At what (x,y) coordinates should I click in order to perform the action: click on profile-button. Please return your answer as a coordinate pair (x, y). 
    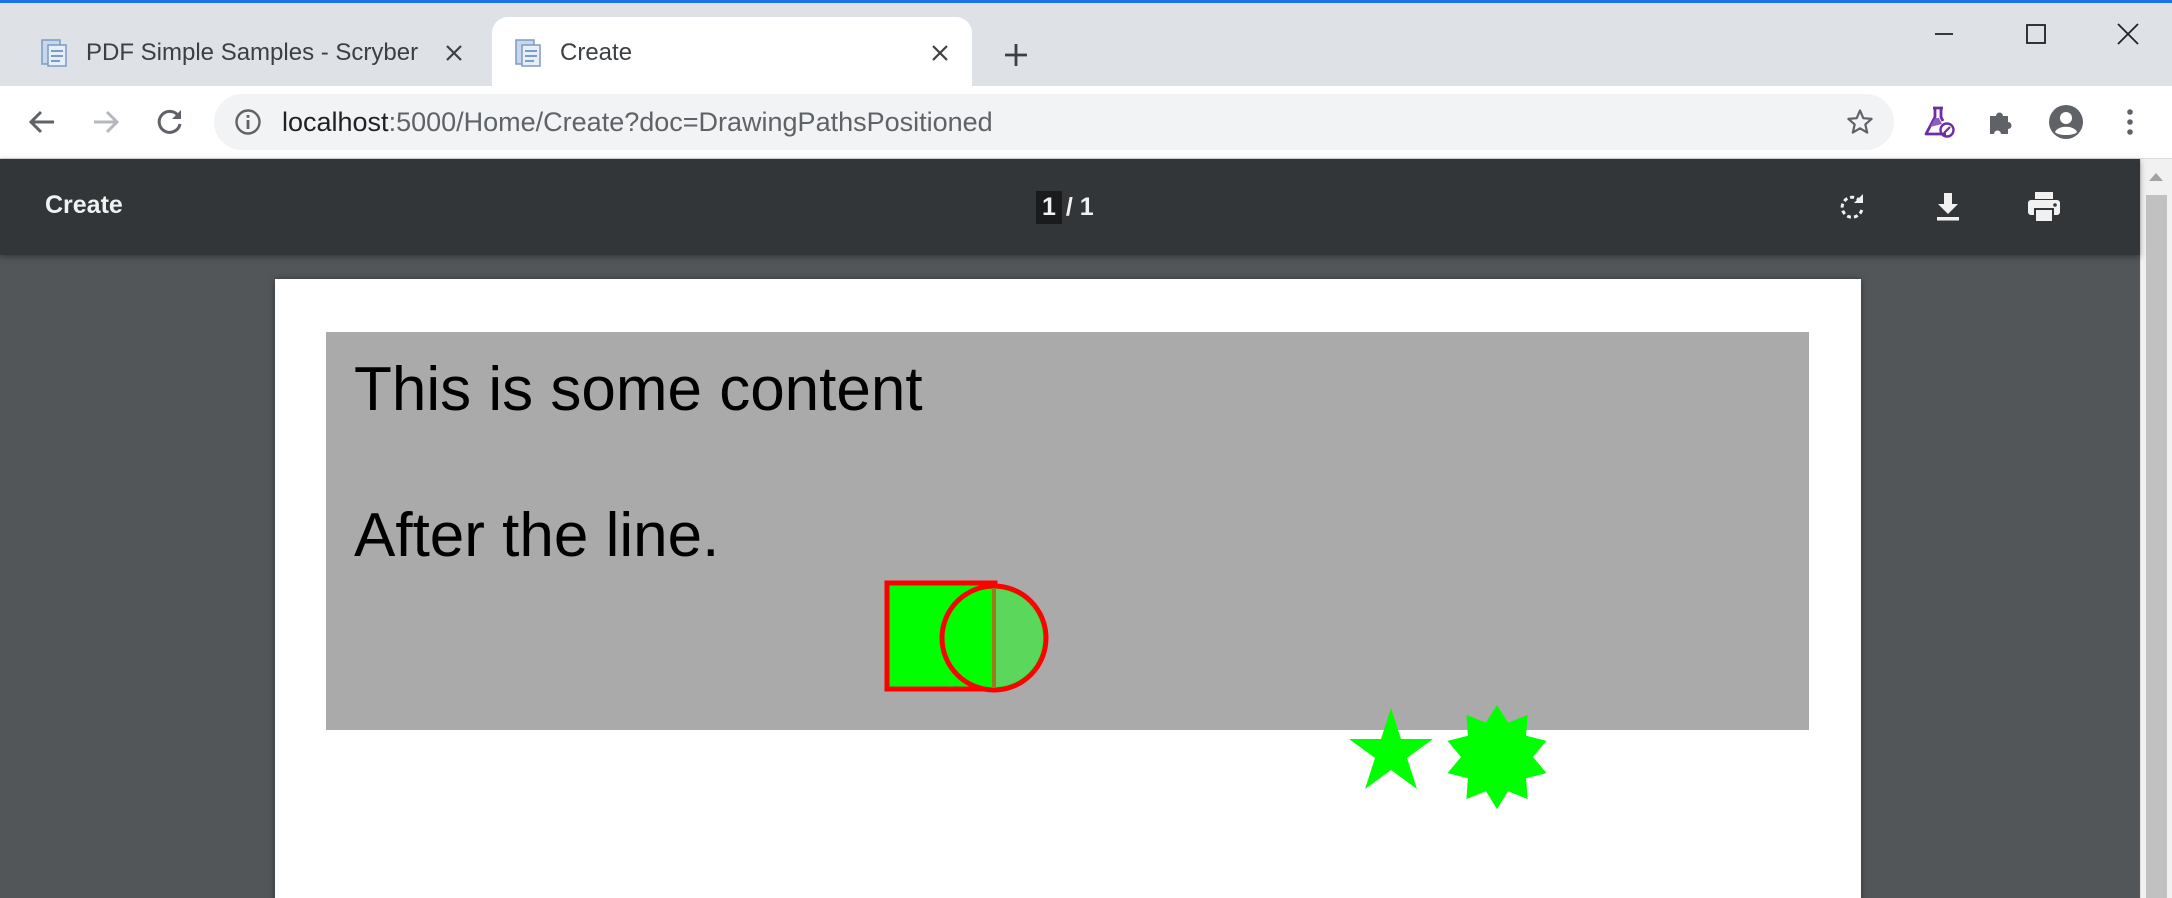
    Looking at the image, I should click on (2066, 122).